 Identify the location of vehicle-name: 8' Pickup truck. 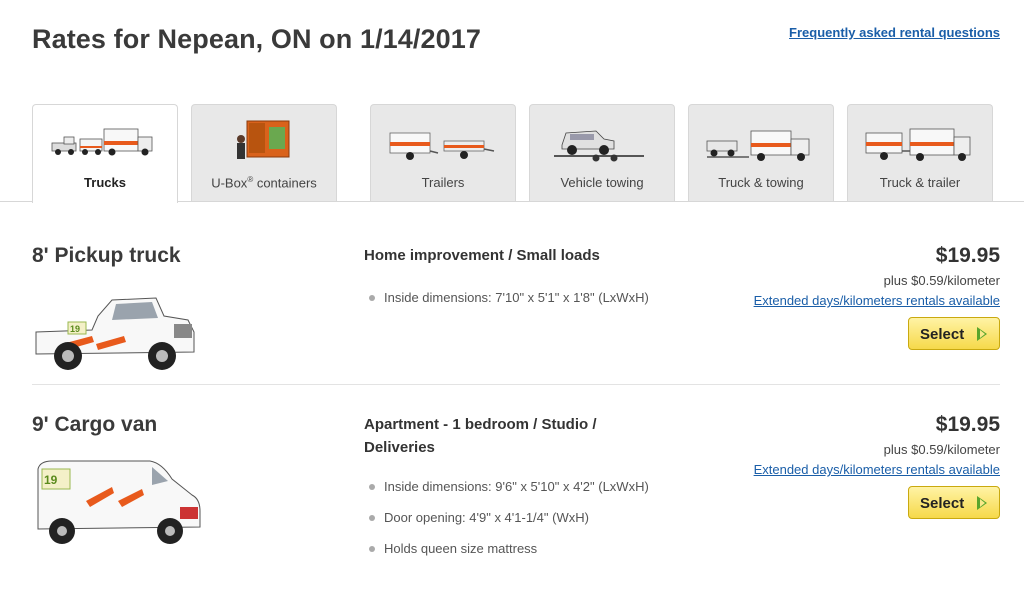
(106, 255).